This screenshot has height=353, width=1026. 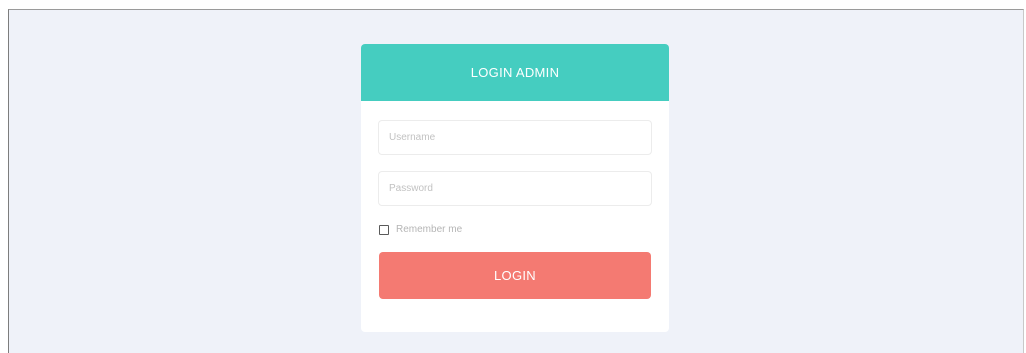 What do you see at coordinates (384, 229) in the screenshot?
I see `remember-me-checkbox` at bounding box center [384, 229].